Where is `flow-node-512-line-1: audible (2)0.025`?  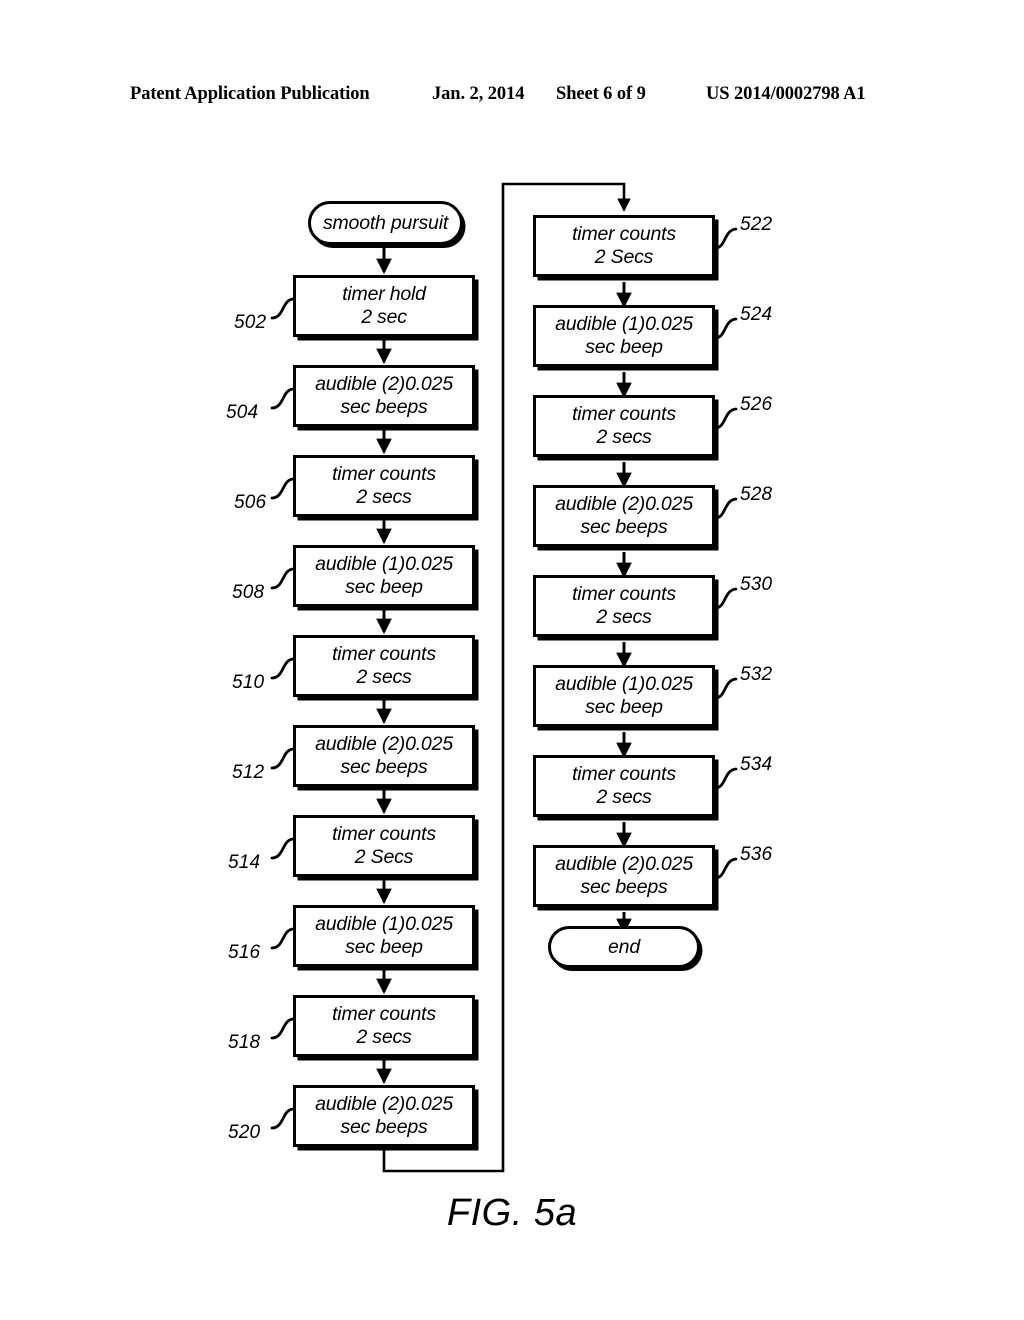 flow-node-512-line-1: audible (2)0.025 is located at coordinates (384, 744).